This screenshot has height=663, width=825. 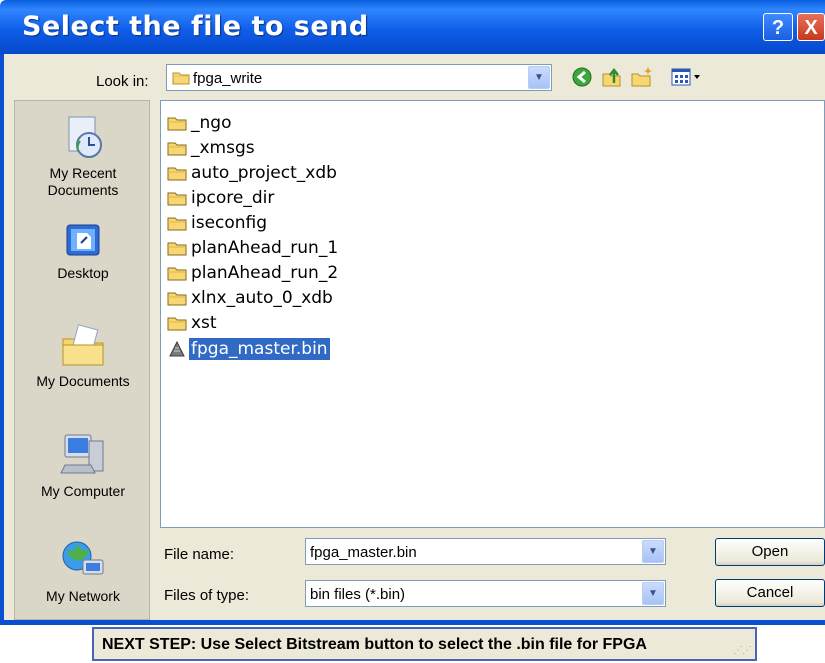 I want to click on file-name: planAhead_run_1, so click(x=265, y=248).